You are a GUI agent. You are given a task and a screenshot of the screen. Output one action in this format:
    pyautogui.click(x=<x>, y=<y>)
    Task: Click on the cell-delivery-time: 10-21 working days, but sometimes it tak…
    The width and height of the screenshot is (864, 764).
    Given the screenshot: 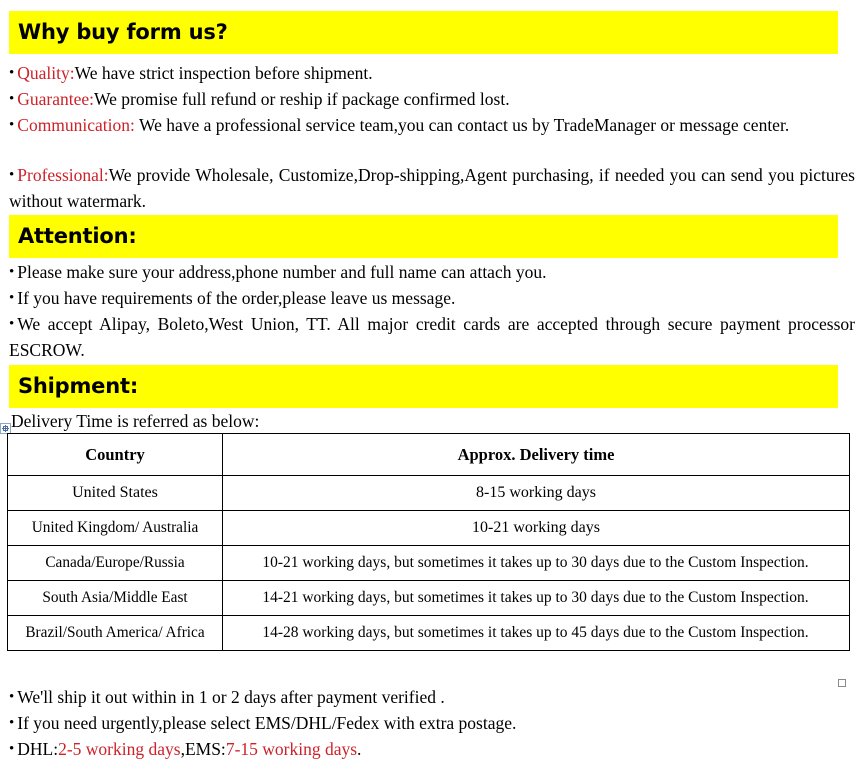 What is the action you would take?
    pyautogui.click(x=536, y=563)
    